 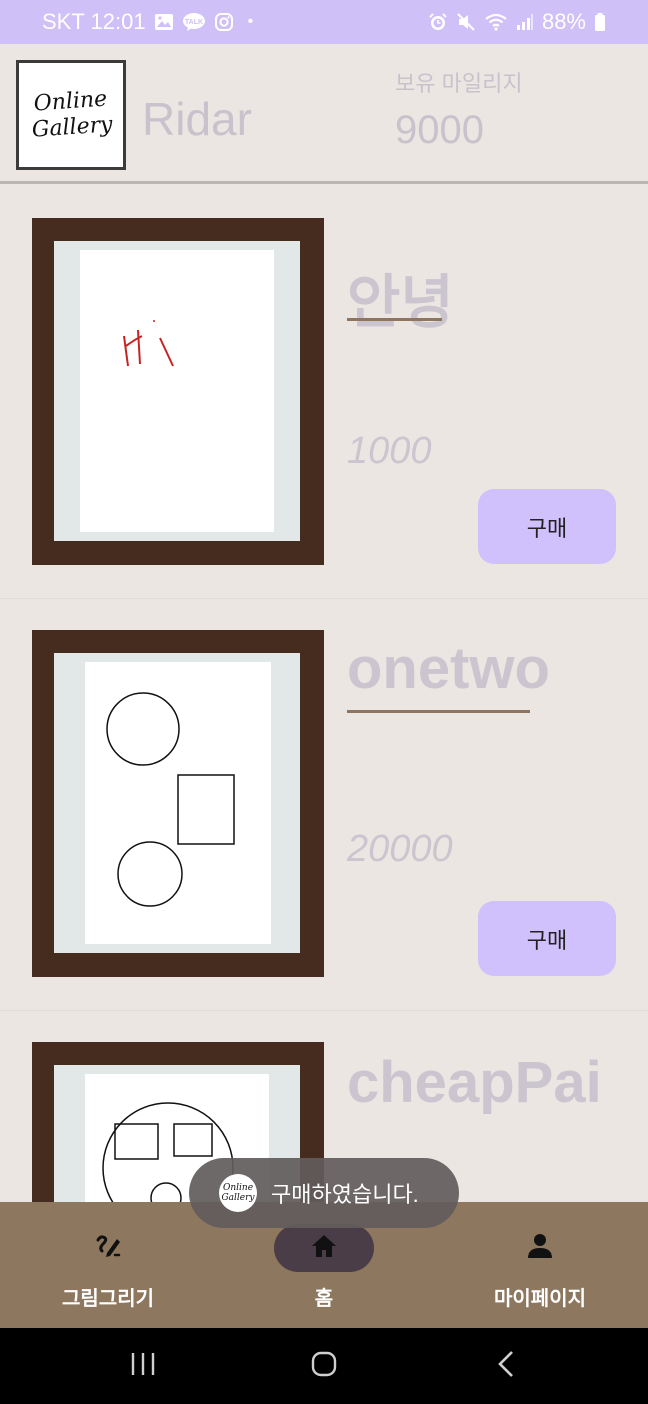 What do you see at coordinates (466, 22) in the screenshot?
I see `mute-icon` at bounding box center [466, 22].